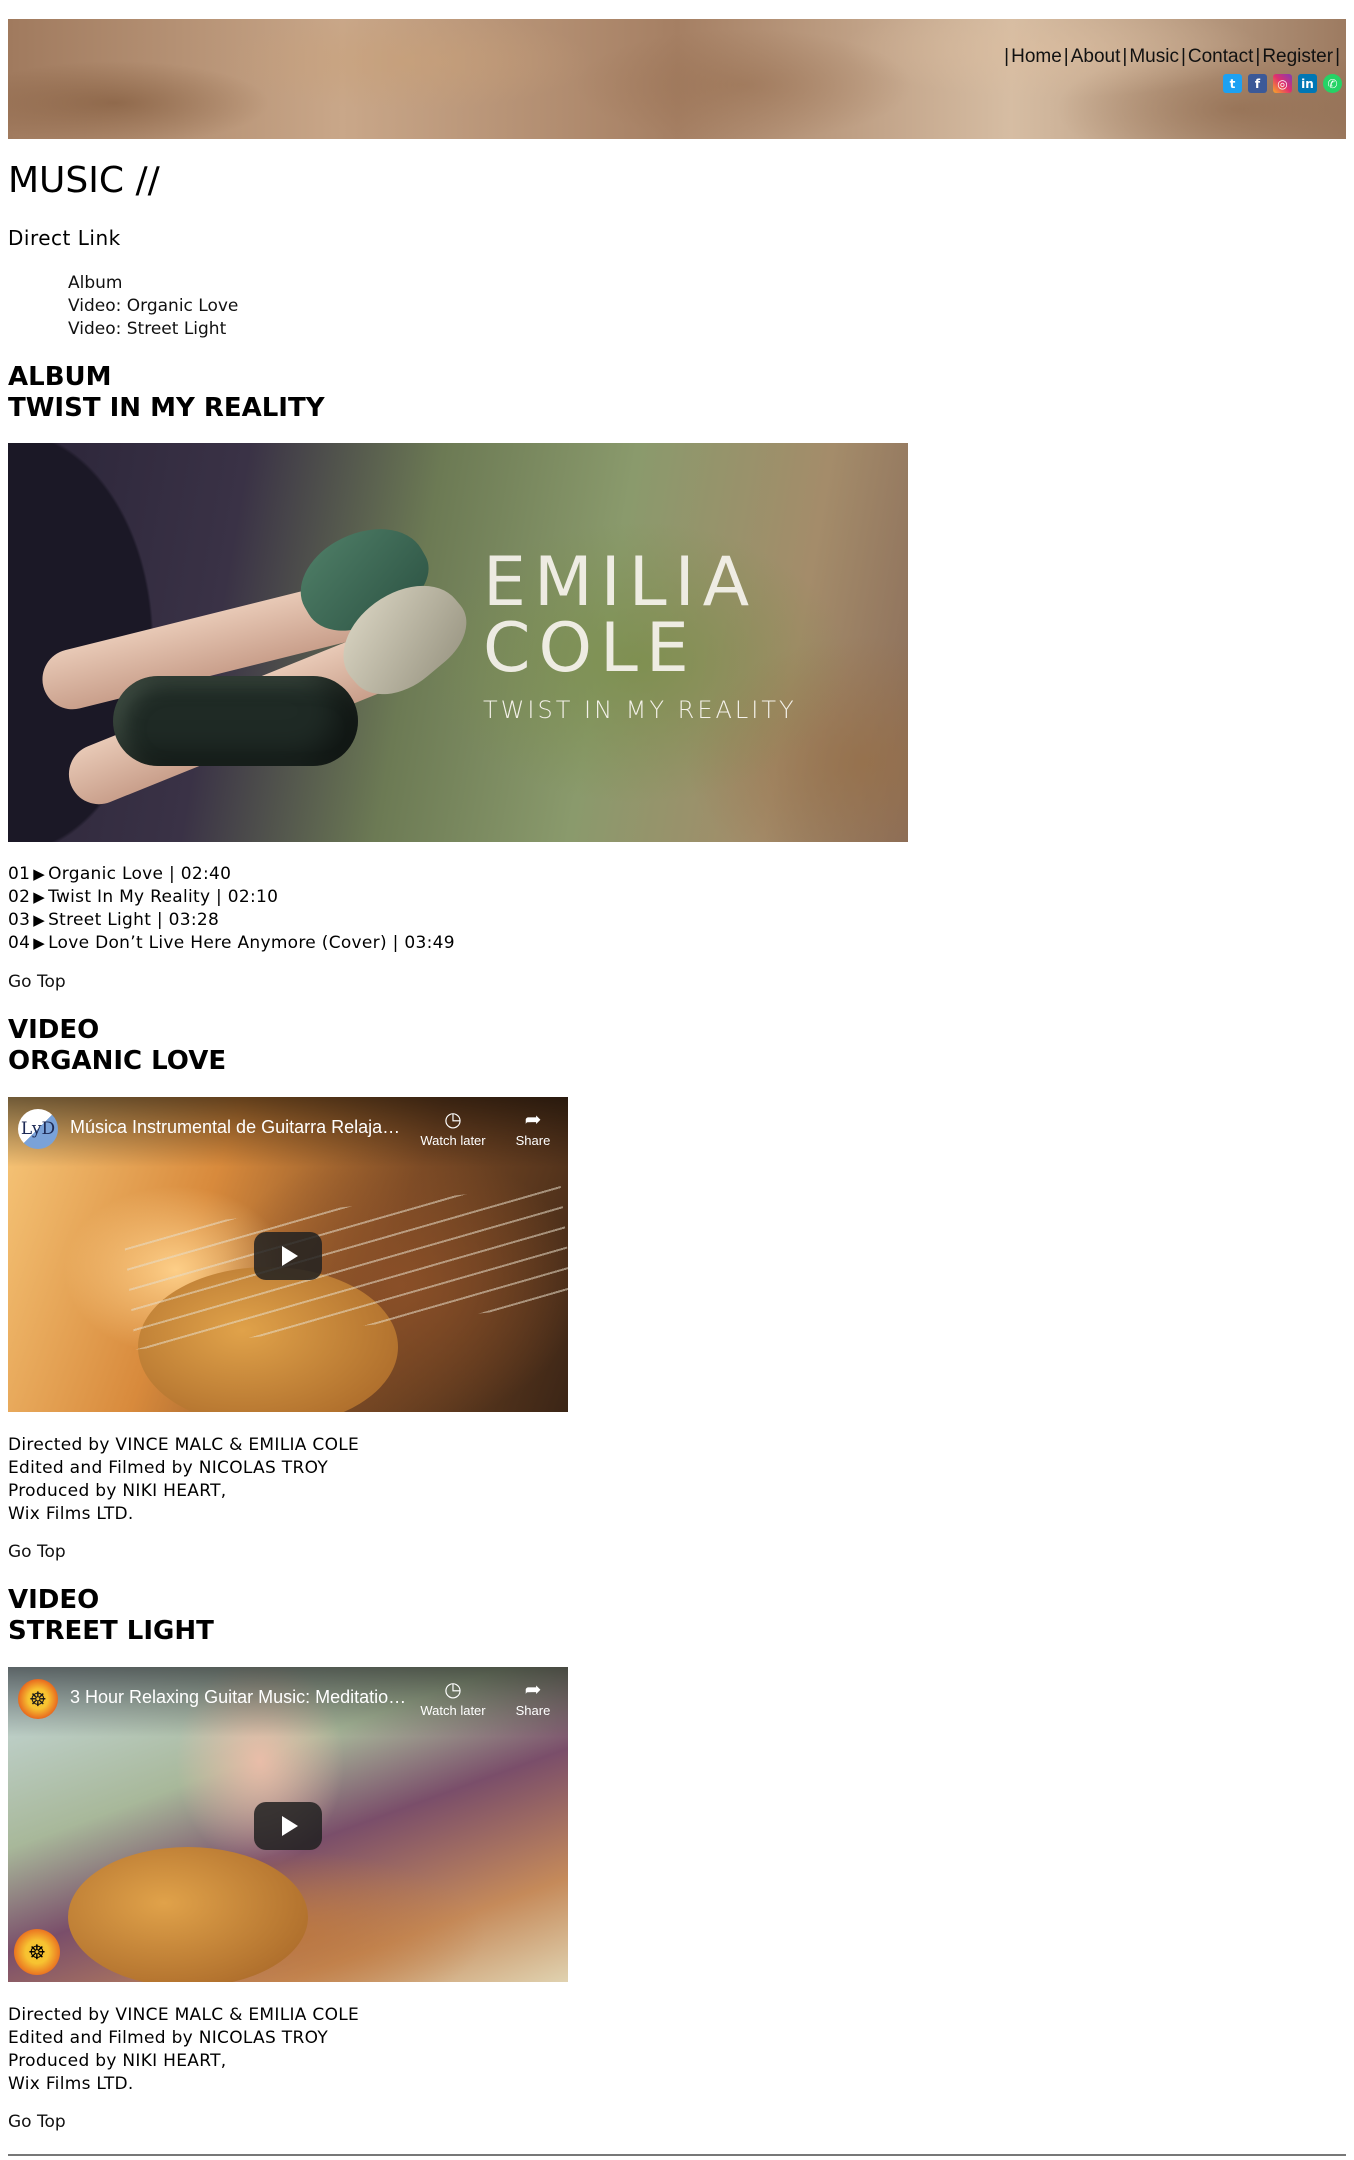 This screenshot has width=1354, height=2160. Describe the element at coordinates (166, 408) in the screenshot. I see `album-heading-title: TWIST IN MY REALITY` at that location.